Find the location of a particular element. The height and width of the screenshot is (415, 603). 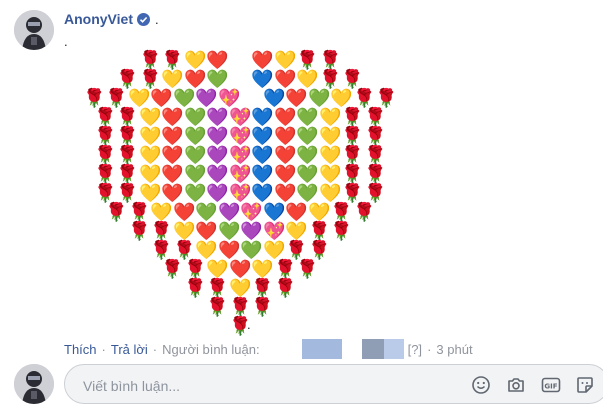

like-link: Thích is located at coordinates (80, 349).